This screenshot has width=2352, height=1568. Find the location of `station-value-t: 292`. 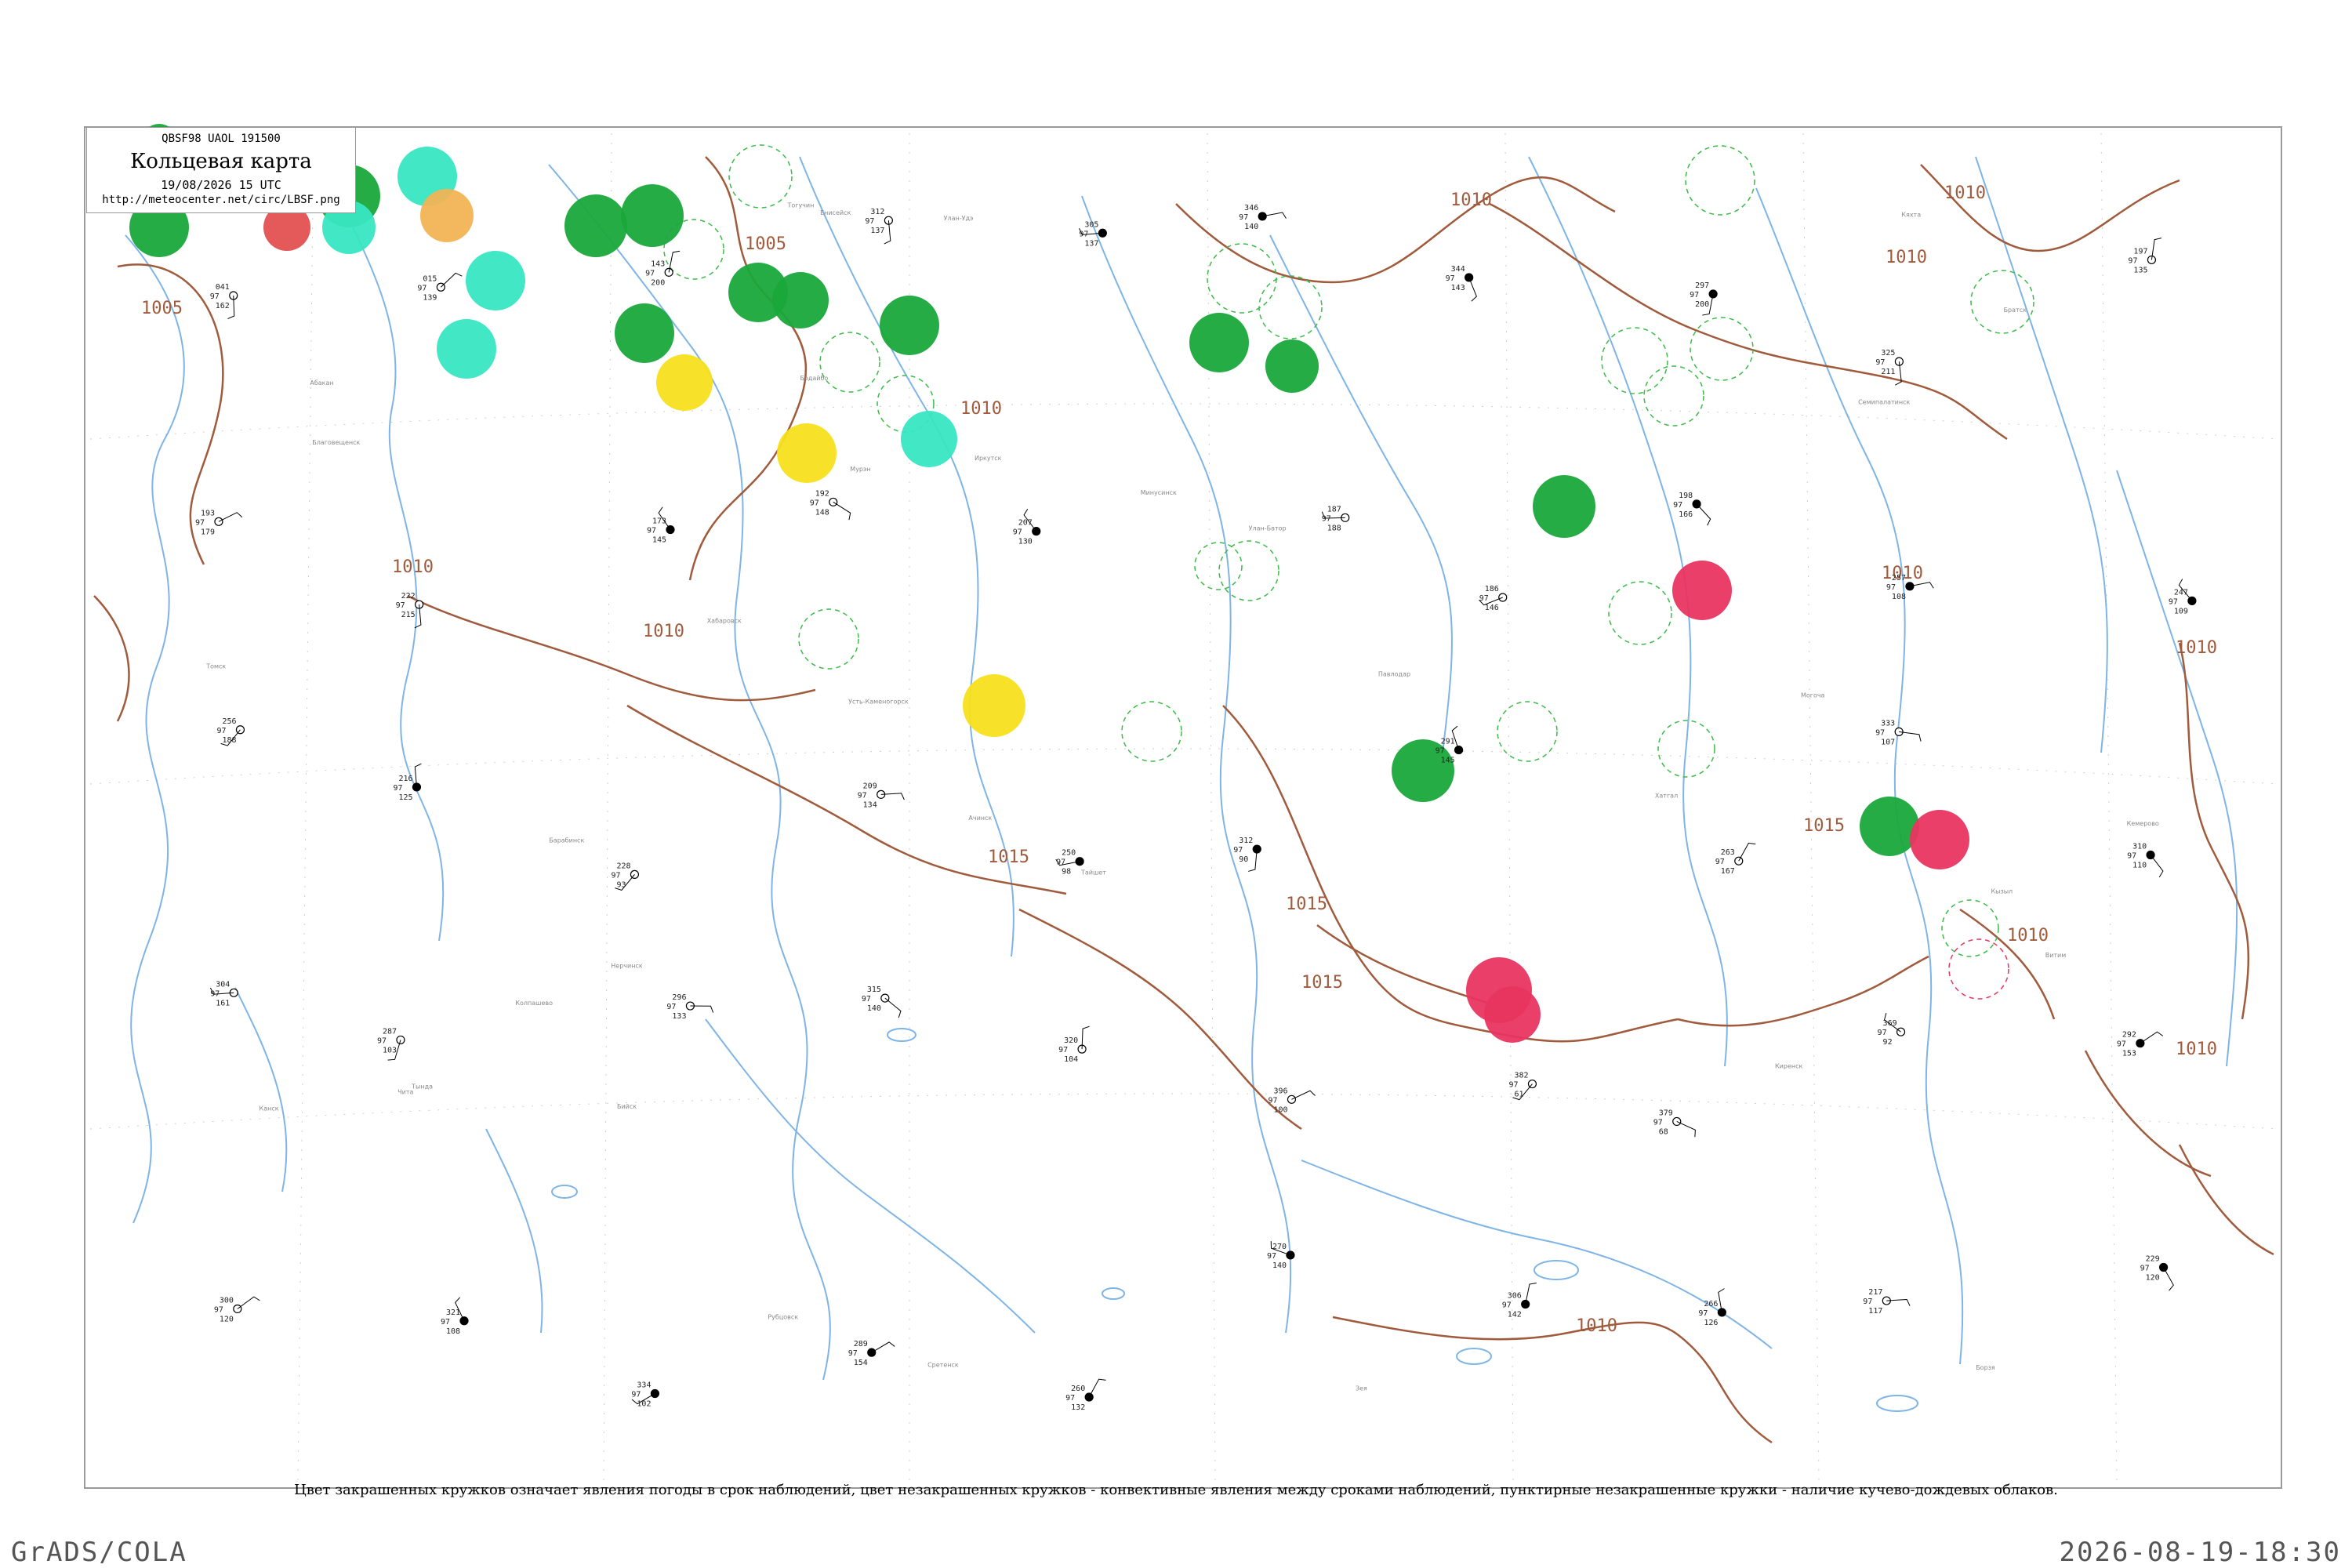

station-value-t: 292 is located at coordinates (2129, 1035).